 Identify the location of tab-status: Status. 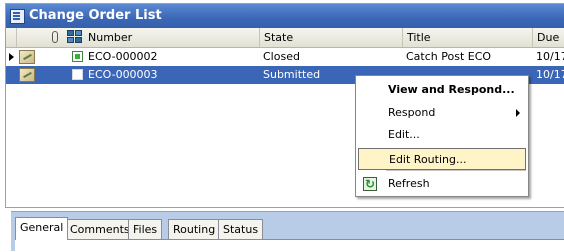
(241, 229).